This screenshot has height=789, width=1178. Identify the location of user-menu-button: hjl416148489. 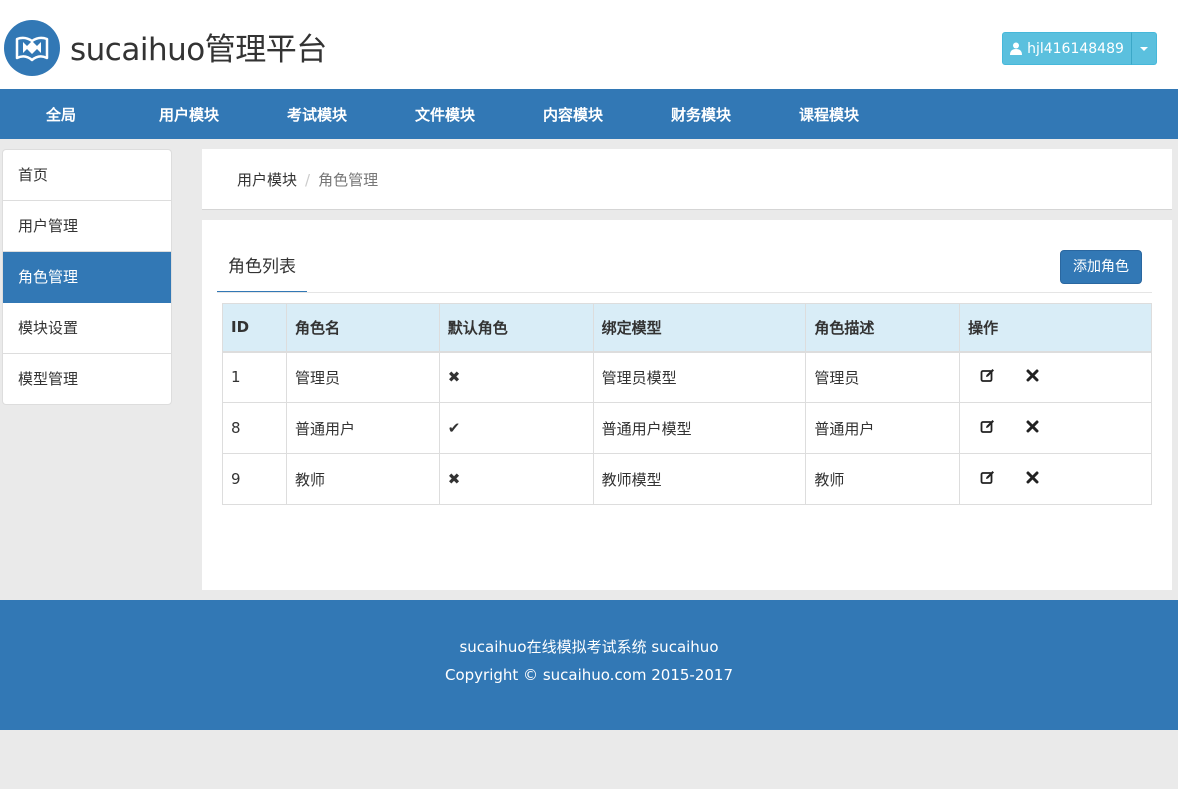
(1067, 48).